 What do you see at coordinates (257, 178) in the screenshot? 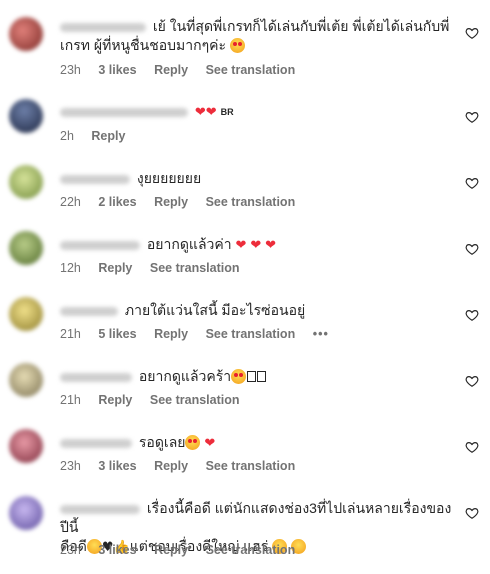
I see `comment-text: งุยยยยยยย` at bounding box center [257, 178].